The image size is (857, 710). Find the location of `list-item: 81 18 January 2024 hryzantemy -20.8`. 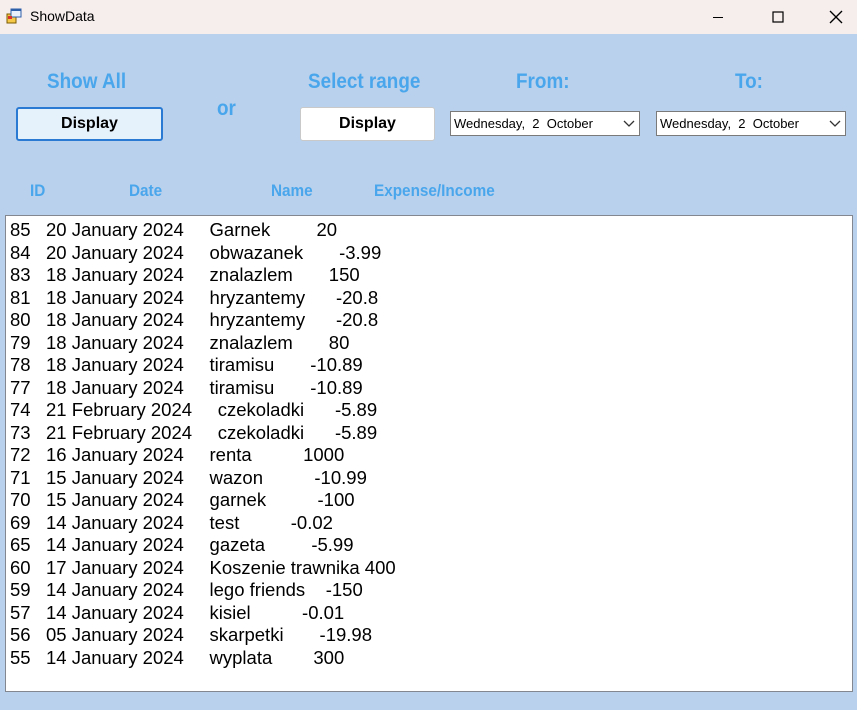

list-item: 81 18 January 2024 hryzantemy -20.8 is located at coordinates (203, 298).